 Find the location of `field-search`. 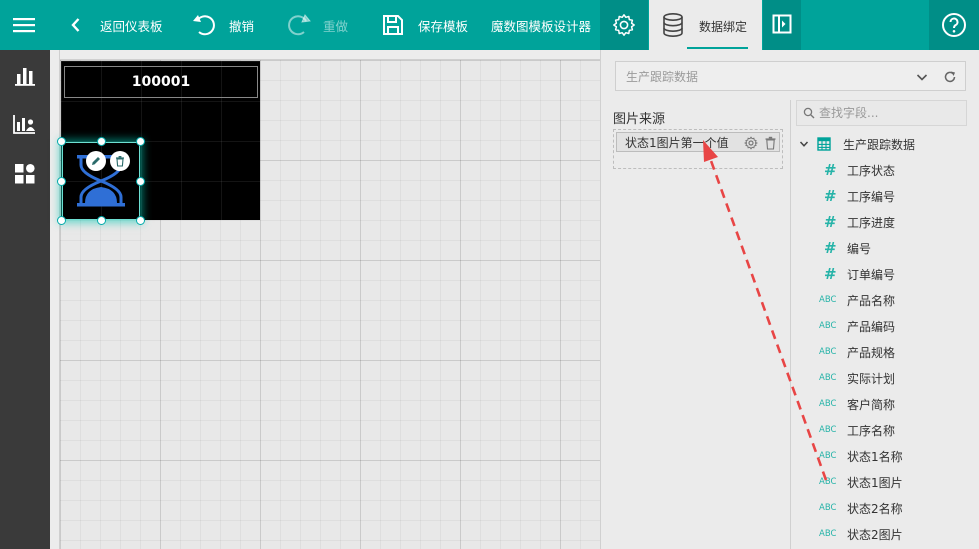

field-search is located at coordinates (881, 113).